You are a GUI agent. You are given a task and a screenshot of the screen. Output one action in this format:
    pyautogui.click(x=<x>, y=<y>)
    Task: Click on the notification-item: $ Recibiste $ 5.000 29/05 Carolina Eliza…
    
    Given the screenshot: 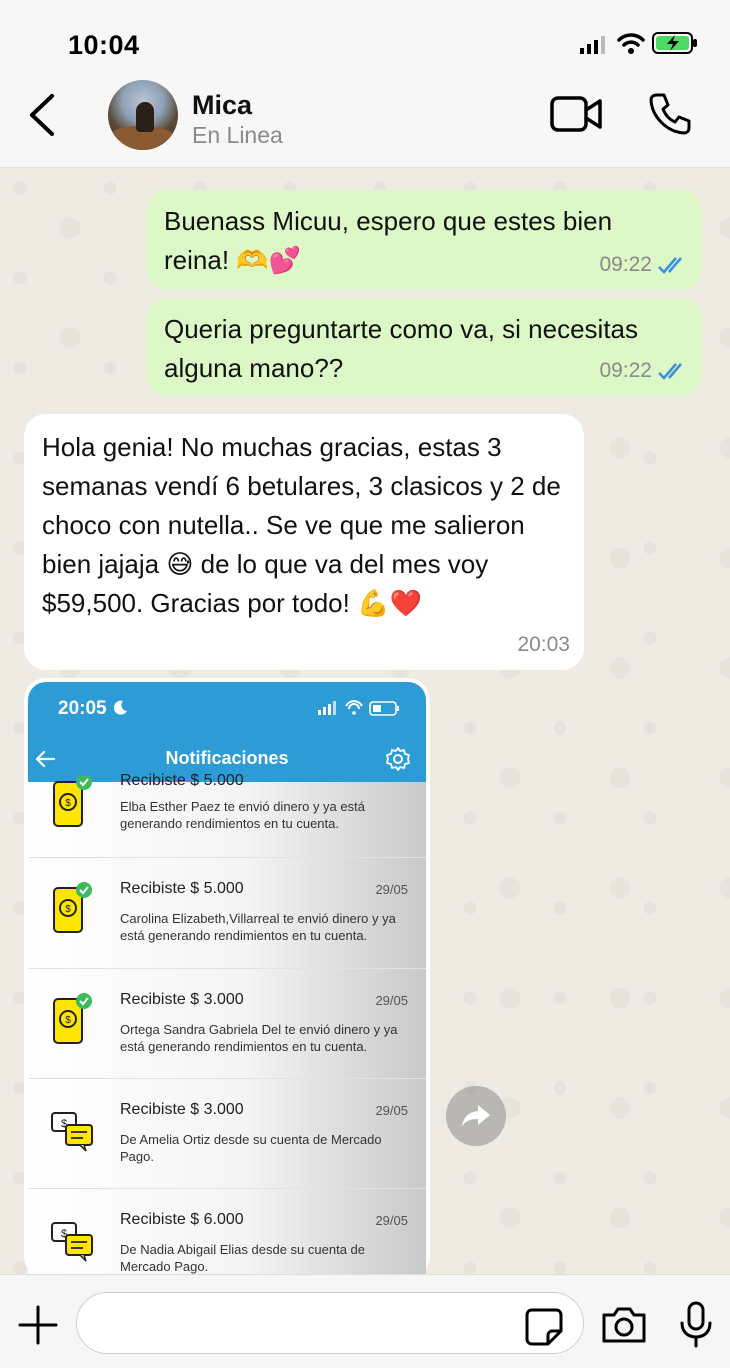 What is the action you would take?
    pyautogui.click(x=227, y=913)
    